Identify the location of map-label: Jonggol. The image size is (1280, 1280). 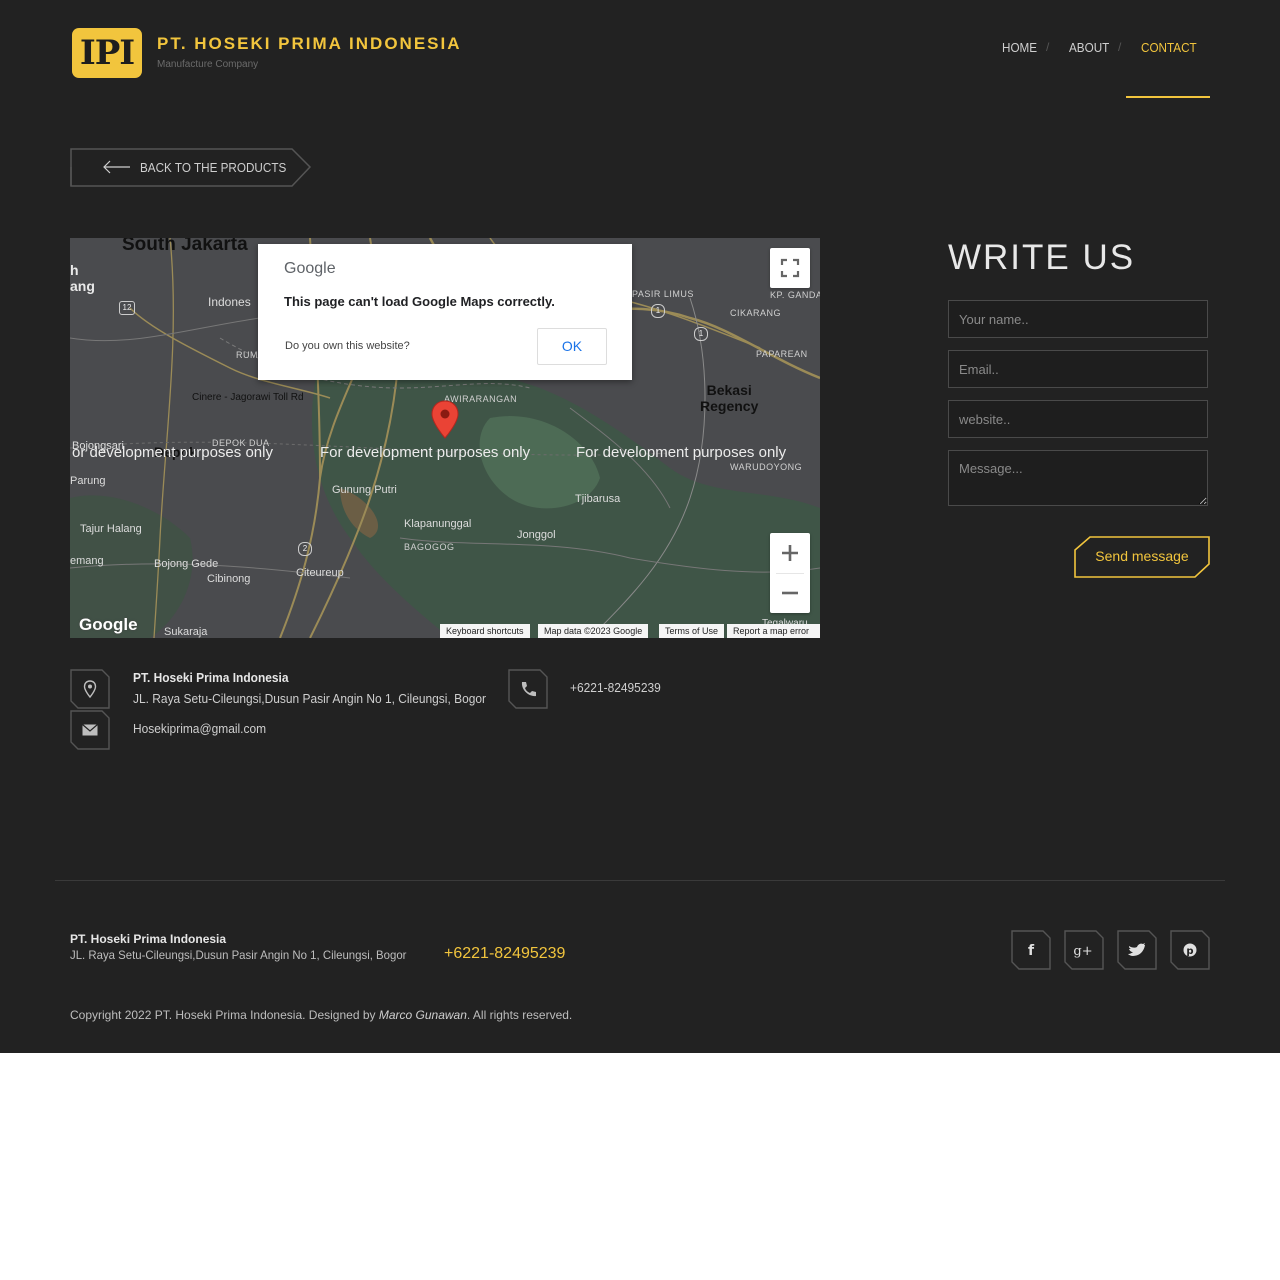
(536, 535).